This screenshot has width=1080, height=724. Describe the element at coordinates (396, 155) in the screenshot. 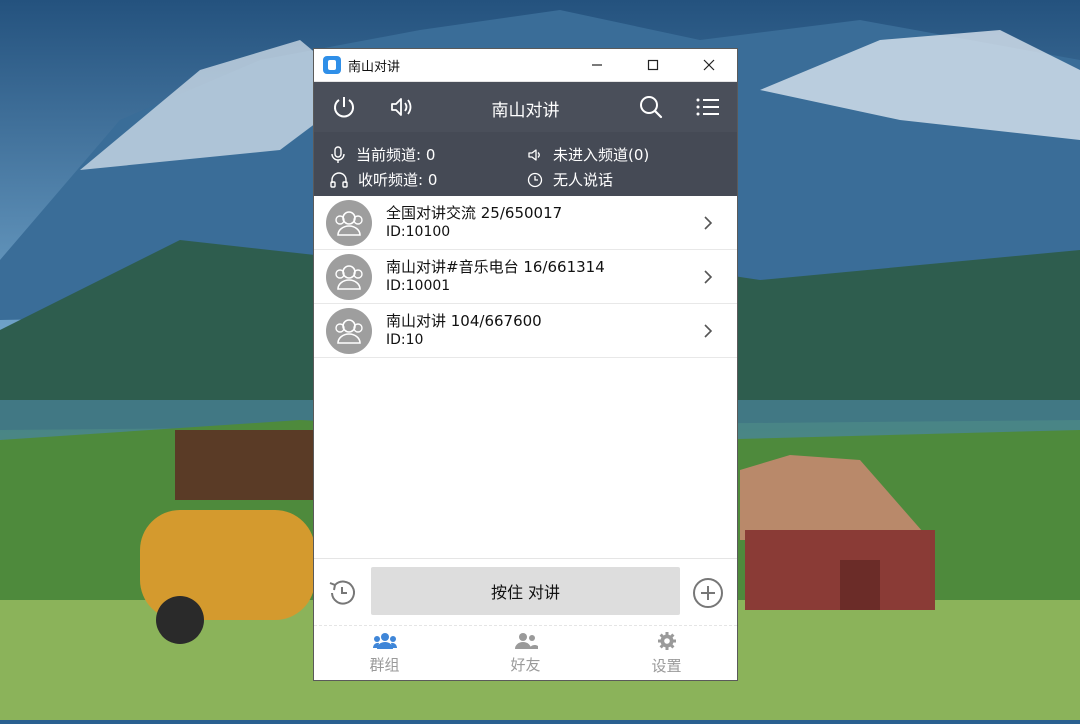

I see `current-channel-text: 当前频道: 0` at that location.